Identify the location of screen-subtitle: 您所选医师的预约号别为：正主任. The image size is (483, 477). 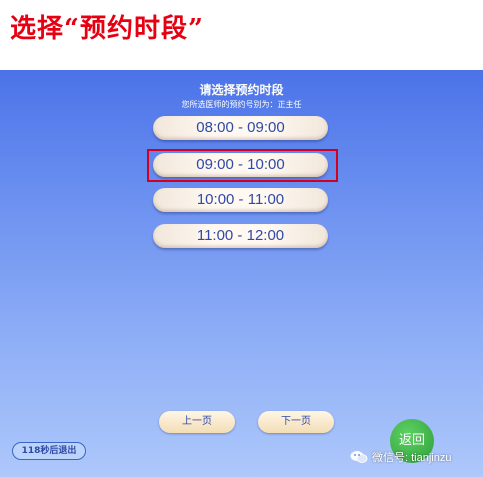
(241, 104).